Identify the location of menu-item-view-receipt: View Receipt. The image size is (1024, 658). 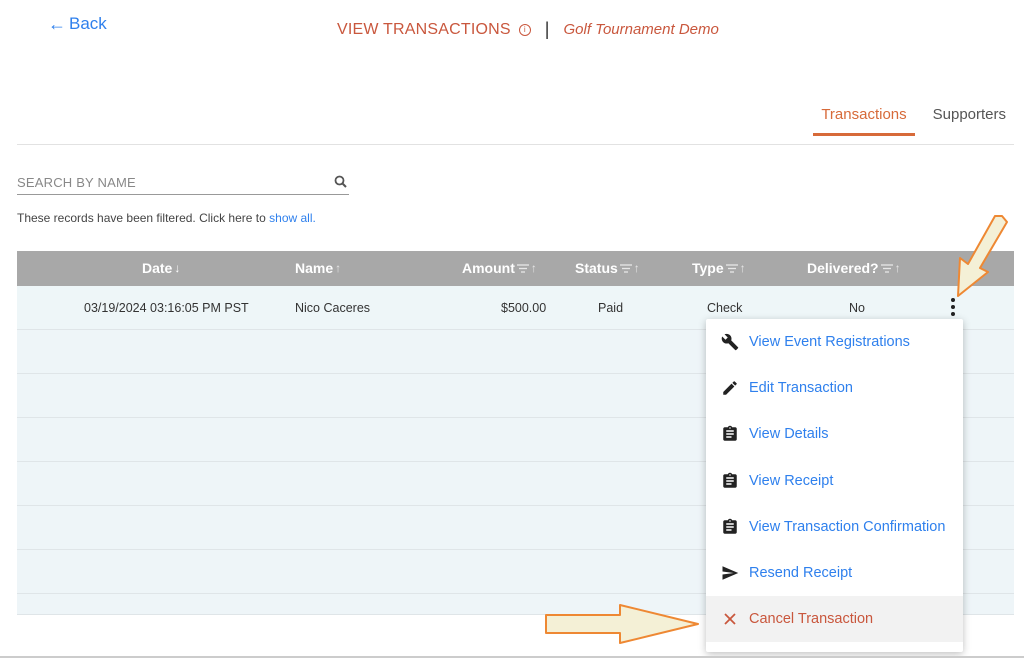
(834, 481).